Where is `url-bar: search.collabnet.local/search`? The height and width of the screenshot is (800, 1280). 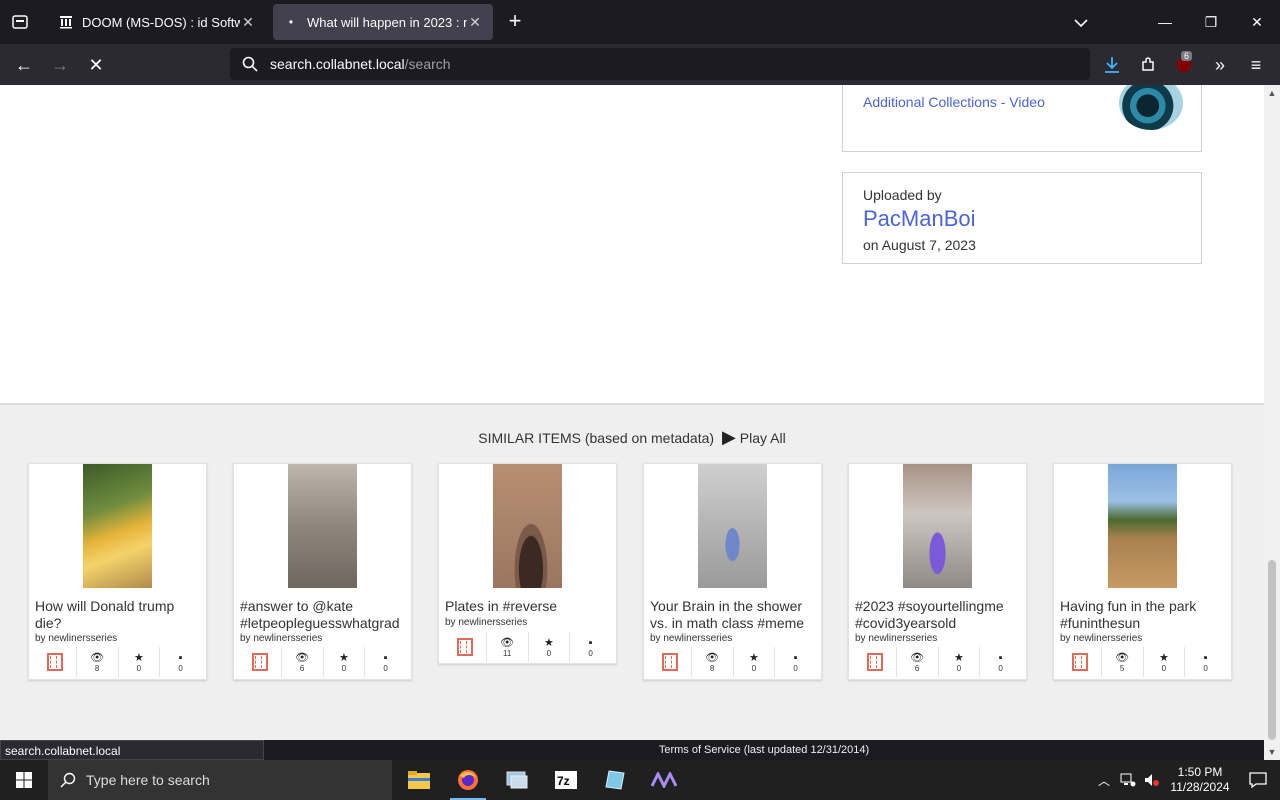
url-bar: search.collabnet.local/search is located at coordinates (660, 64).